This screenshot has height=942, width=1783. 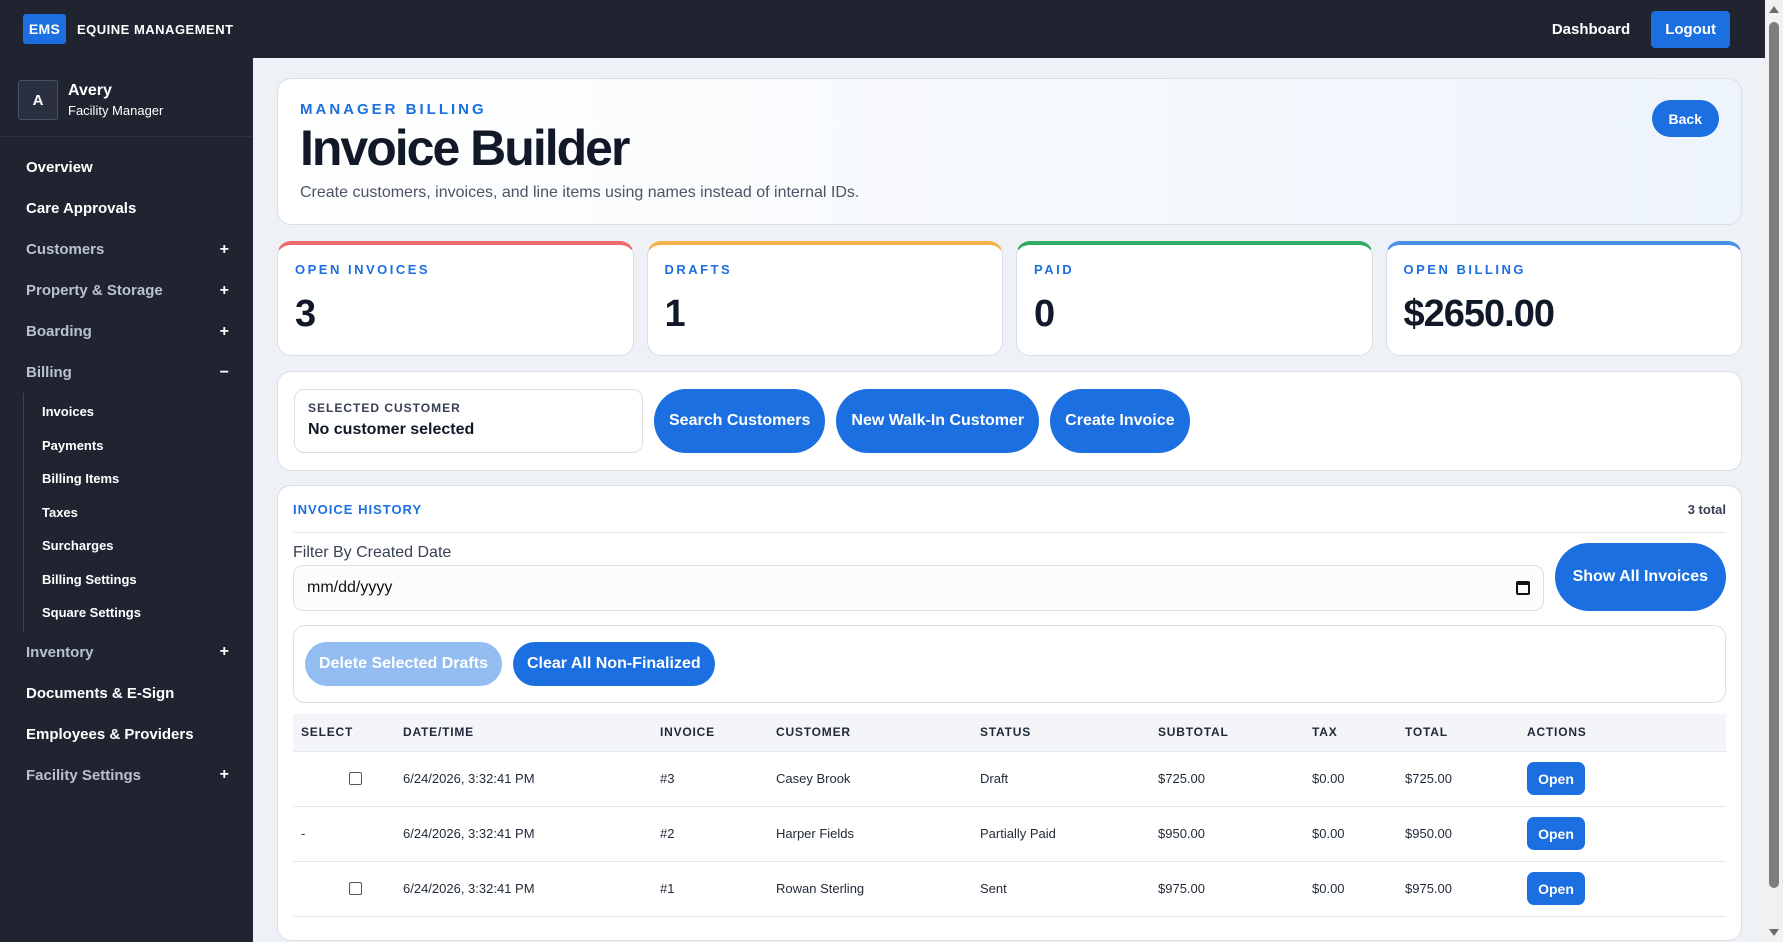 I want to click on sidebar-item-customers: Customers +, so click(x=126, y=249).